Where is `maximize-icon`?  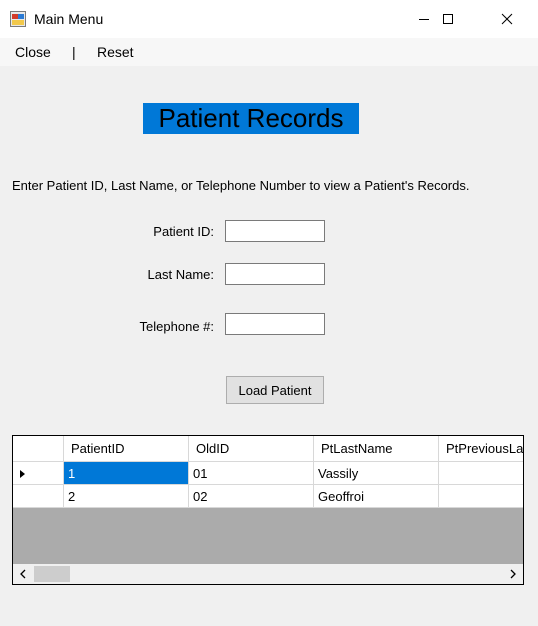 maximize-icon is located at coordinates (448, 19).